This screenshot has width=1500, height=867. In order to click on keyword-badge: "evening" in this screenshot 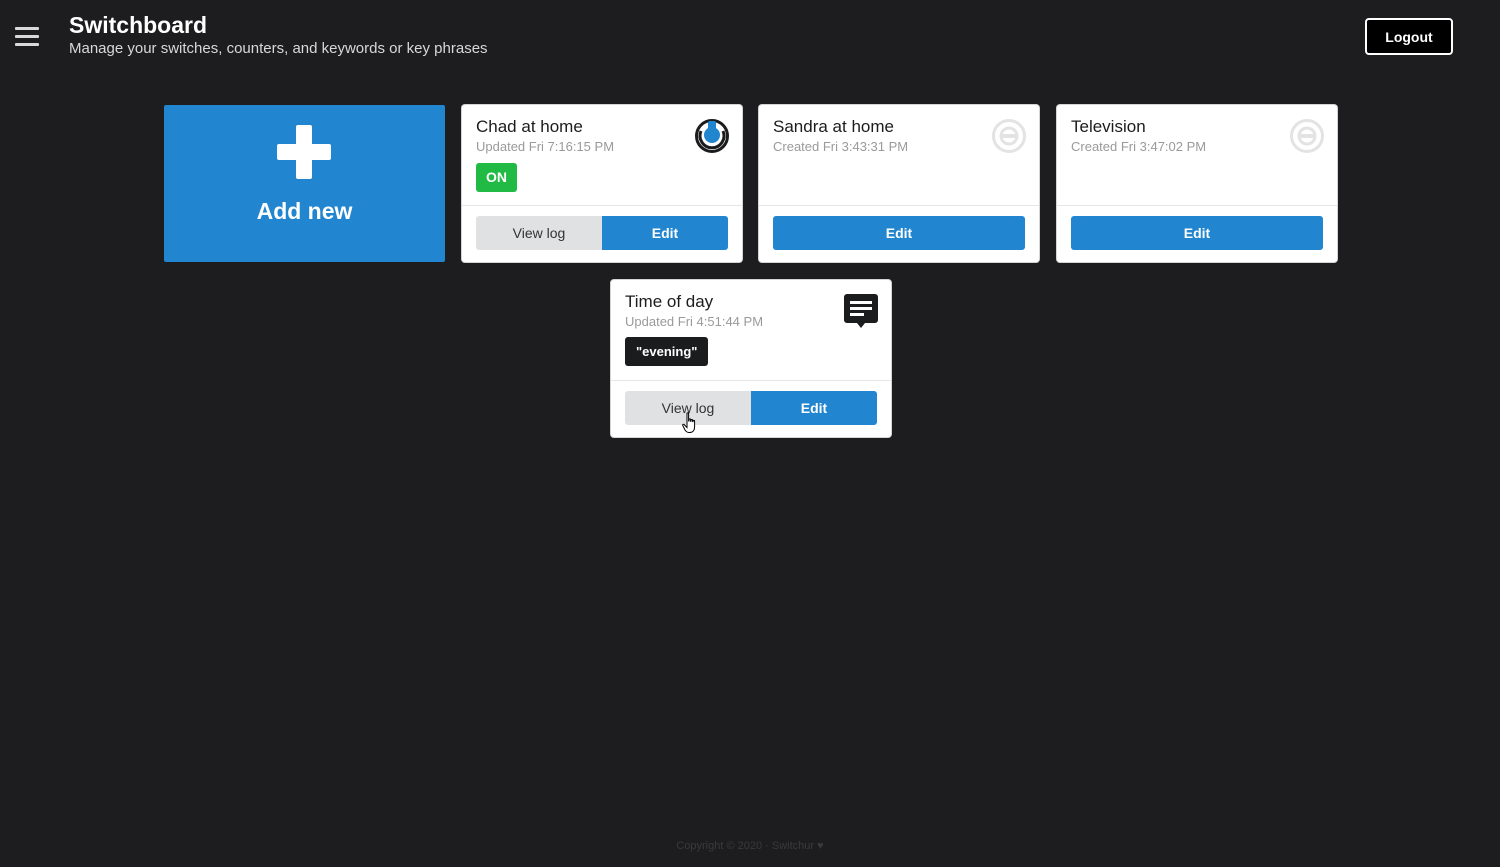, I will do `click(667, 351)`.